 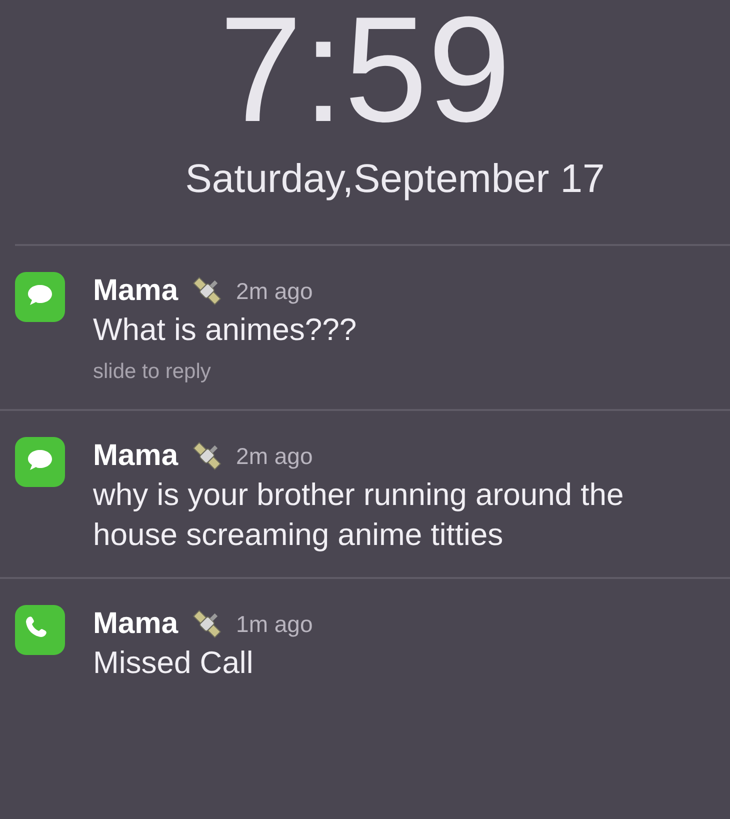 I want to click on phone-app-icon, so click(x=40, y=630).